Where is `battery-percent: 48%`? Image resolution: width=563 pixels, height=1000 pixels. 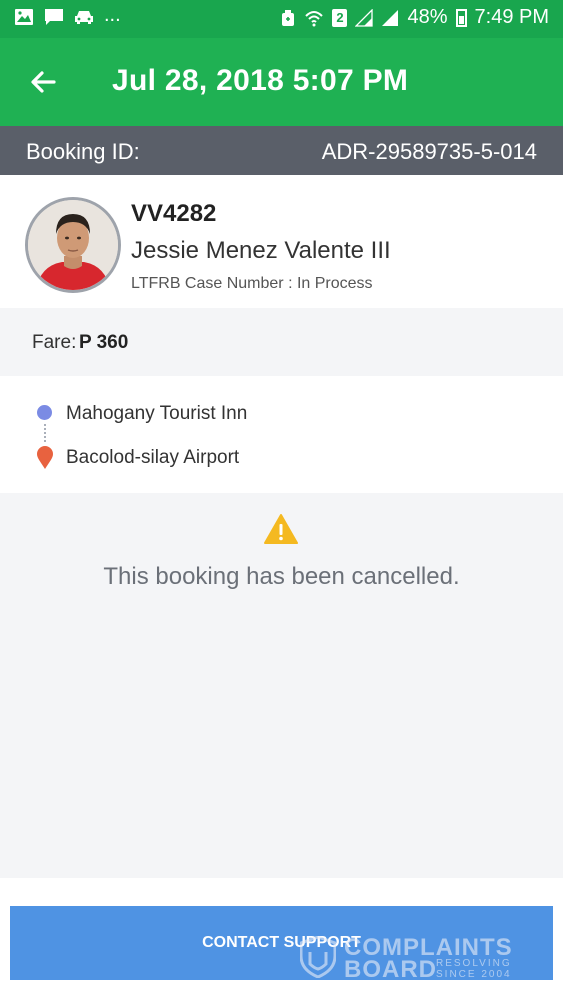 battery-percent: 48% is located at coordinates (427, 17).